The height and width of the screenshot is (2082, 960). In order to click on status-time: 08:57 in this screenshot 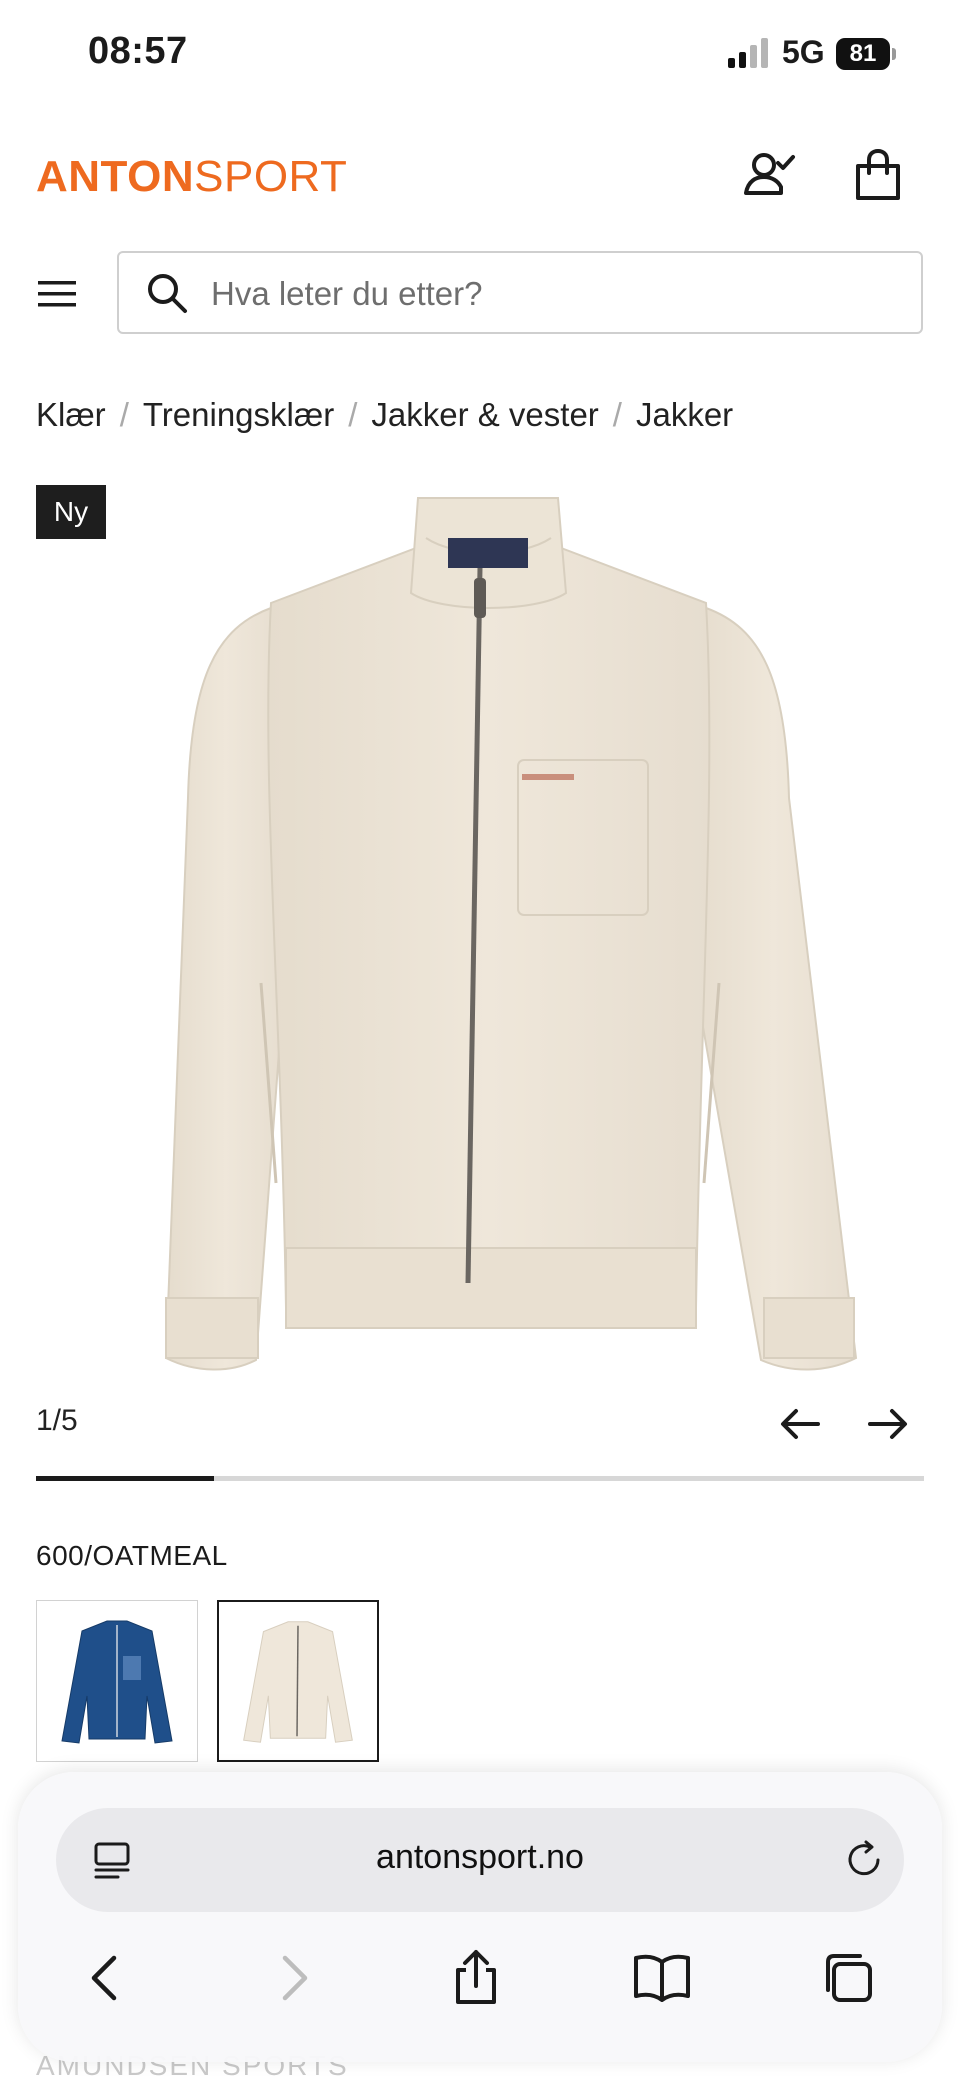, I will do `click(138, 51)`.